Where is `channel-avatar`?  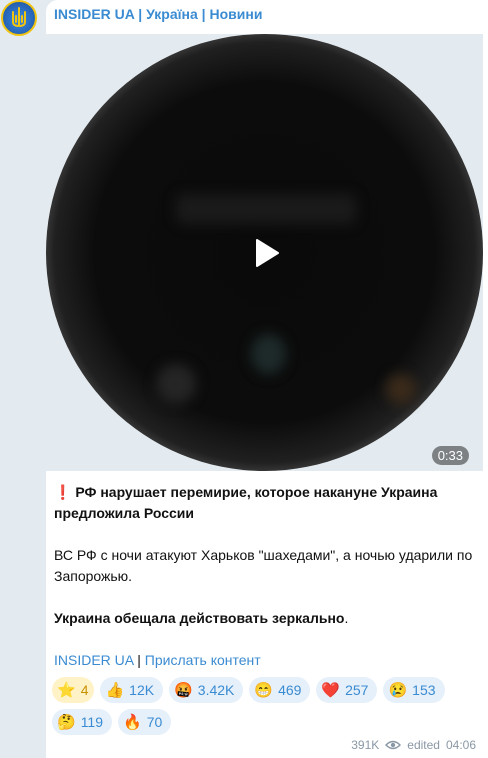 channel-avatar is located at coordinates (19, 18).